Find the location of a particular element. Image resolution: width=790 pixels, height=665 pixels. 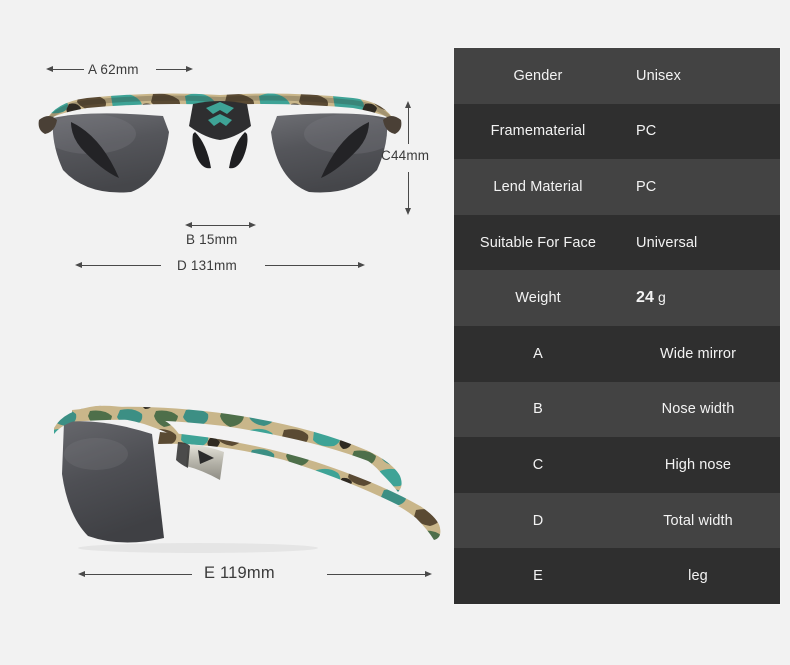

spec-key: Lend Material is located at coordinates (538, 186).